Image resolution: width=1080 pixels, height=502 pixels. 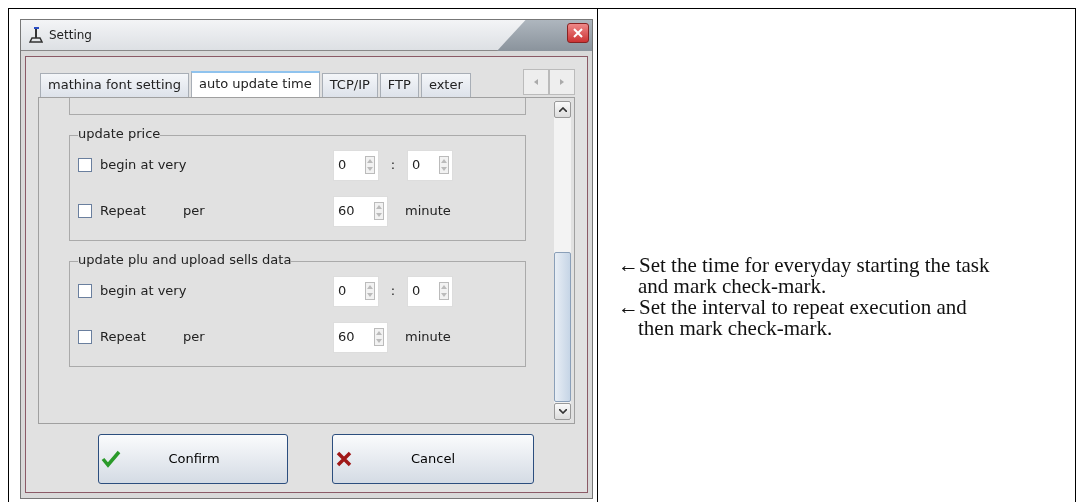 What do you see at coordinates (399, 85) in the screenshot?
I see `tab: FTP` at bounding box center [399, 85].